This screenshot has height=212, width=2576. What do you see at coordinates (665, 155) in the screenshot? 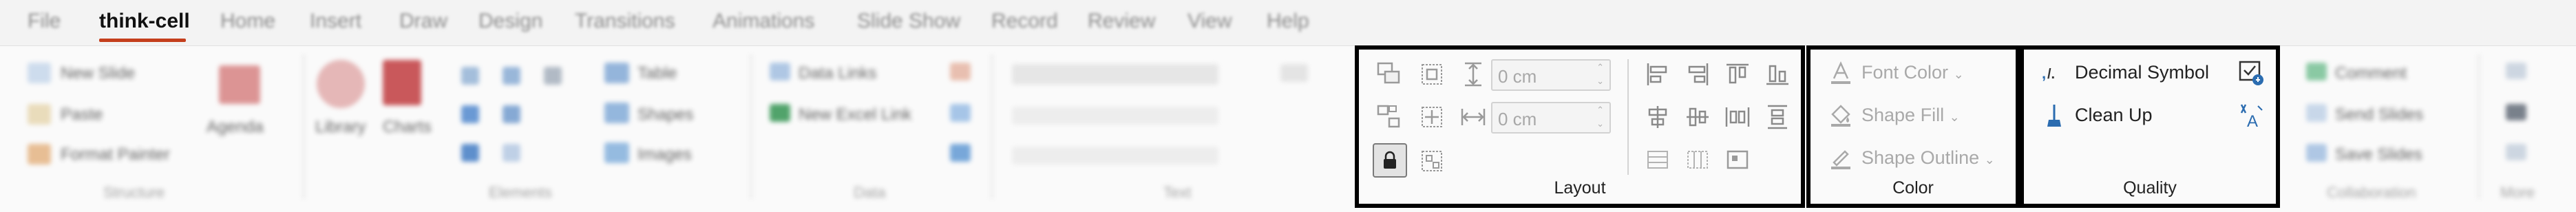
I see `images-button: Images` at bounding box center [665, 155].